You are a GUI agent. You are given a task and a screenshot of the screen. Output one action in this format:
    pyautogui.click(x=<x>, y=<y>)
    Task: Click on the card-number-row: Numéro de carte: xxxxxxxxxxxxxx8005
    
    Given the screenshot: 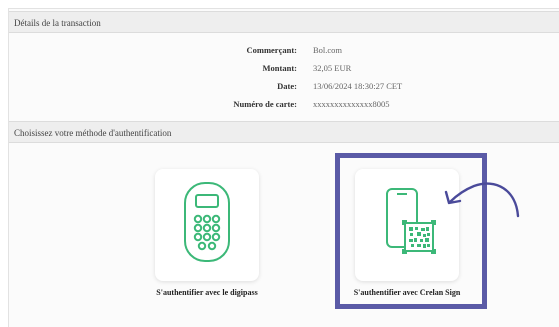 What is the action you would take?
    pyautogui.click(x=284, y=108)
    